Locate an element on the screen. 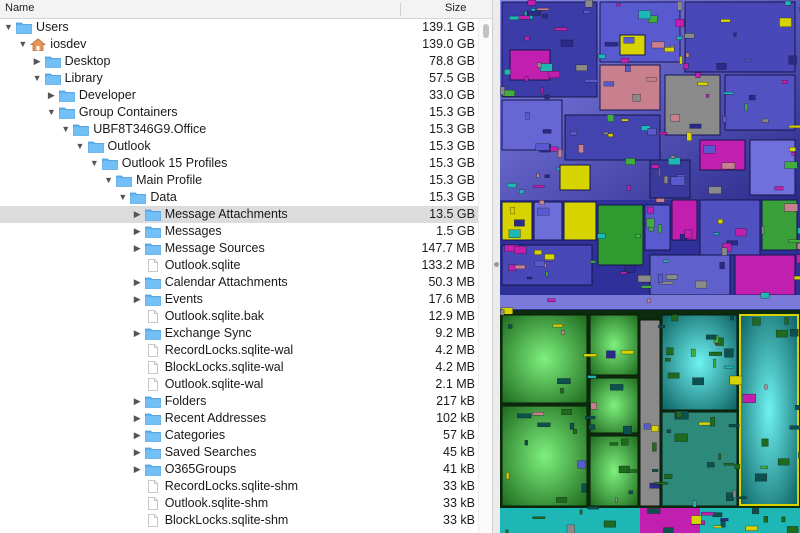  tree-row: ▼ Group Containers 15.3 GB is located at coordinates (239, 112).